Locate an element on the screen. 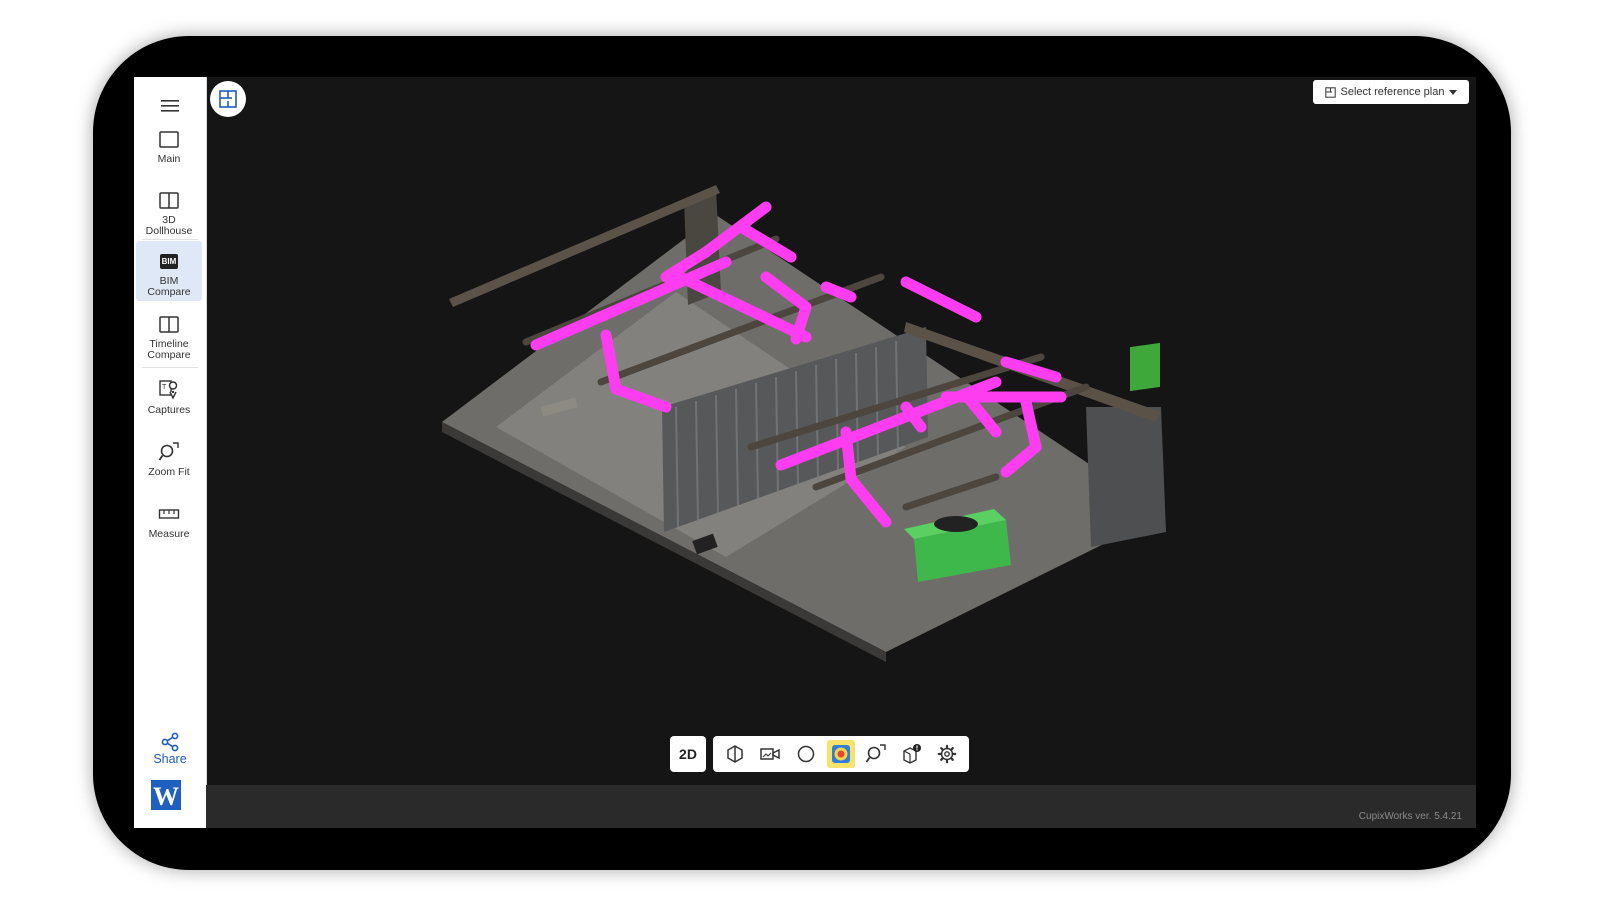  floorplan-toggle-button is located at coordinates (228, 99).